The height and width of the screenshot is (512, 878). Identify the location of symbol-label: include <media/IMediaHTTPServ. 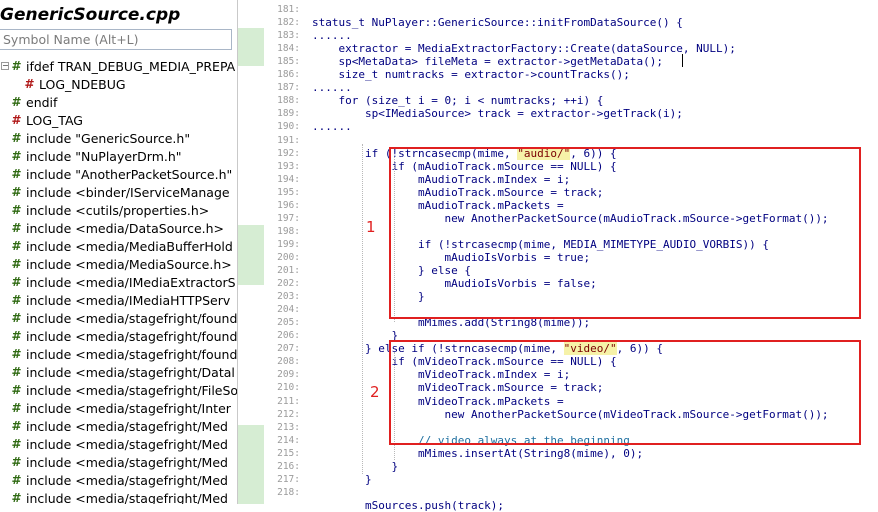
(128, 300).